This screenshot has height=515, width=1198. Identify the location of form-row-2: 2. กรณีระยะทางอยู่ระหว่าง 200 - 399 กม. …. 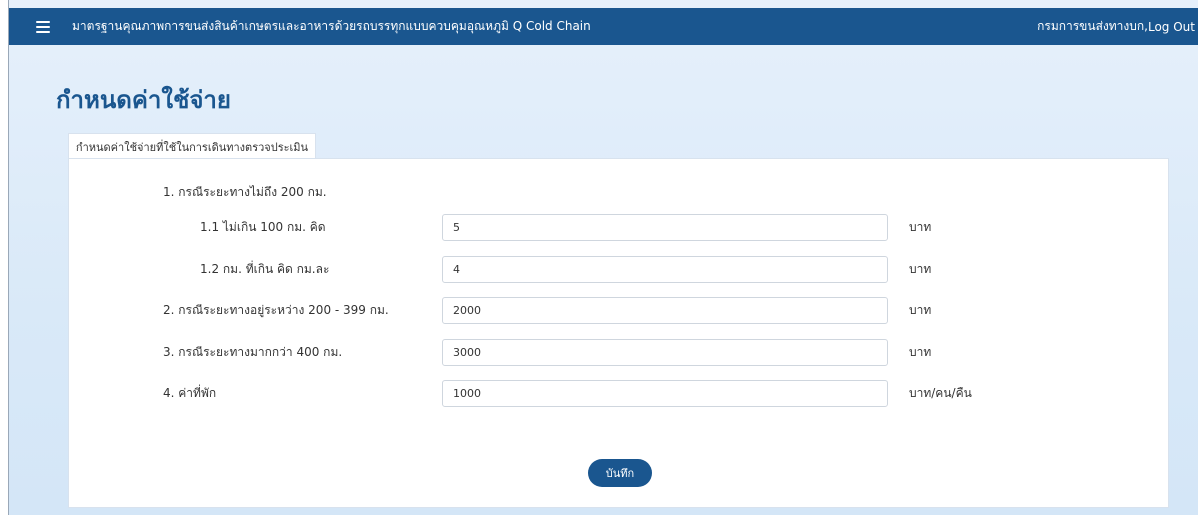
(619, 310).